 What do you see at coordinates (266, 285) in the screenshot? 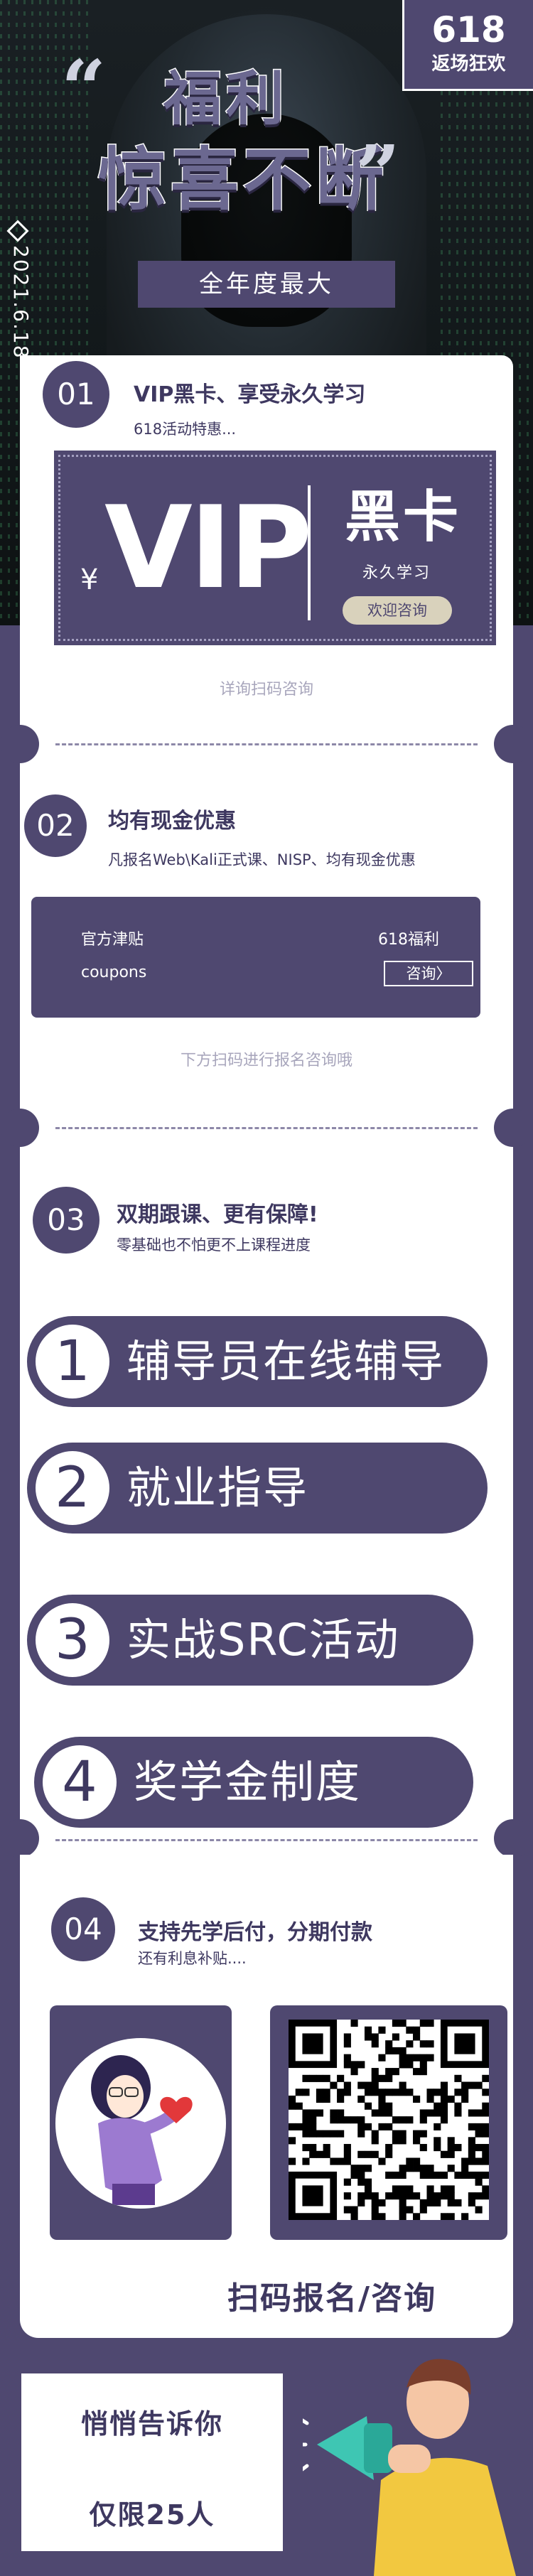
I see `hero-subtitle: 全年度最大` at bounding box center [266, 285].